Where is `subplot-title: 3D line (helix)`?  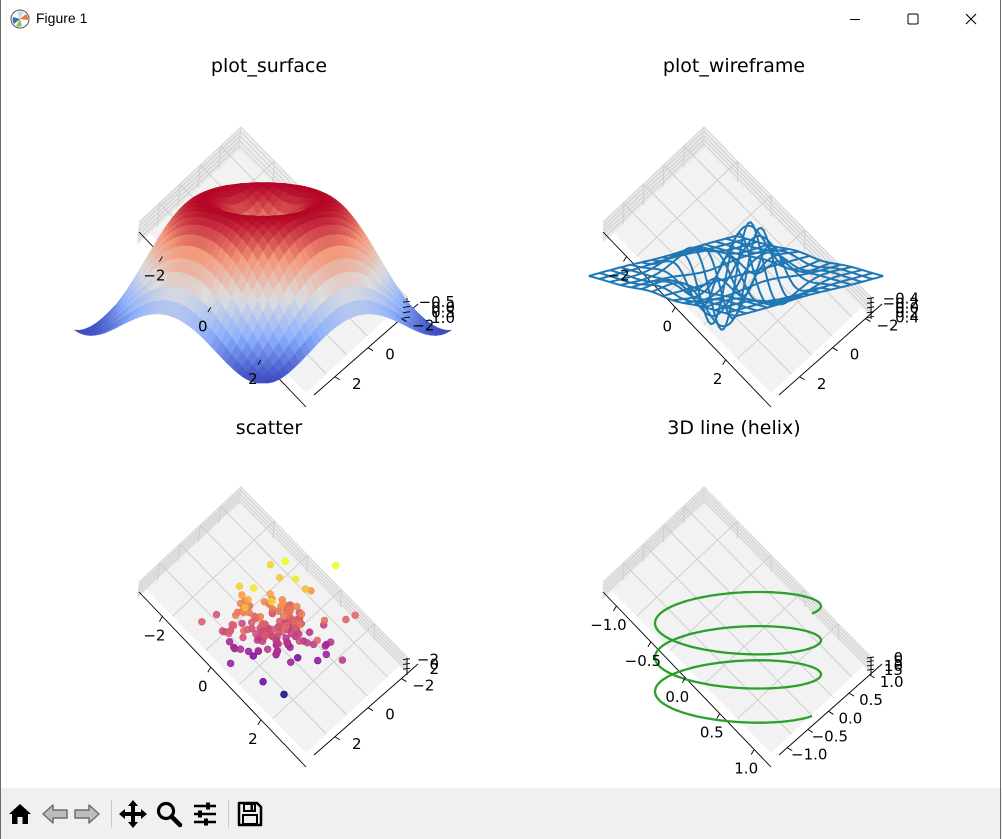 subplot-title: 3D line (helix) is located at coordinates (733, 428).